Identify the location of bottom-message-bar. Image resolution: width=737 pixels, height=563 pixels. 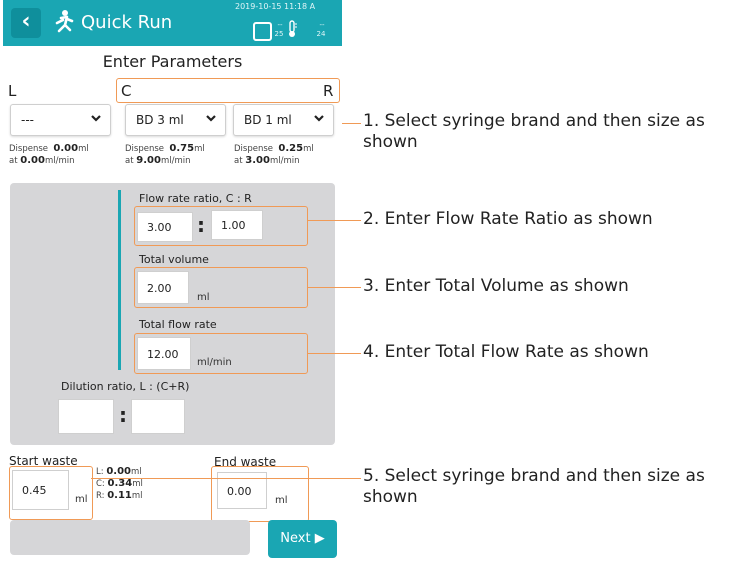
(130, 537).